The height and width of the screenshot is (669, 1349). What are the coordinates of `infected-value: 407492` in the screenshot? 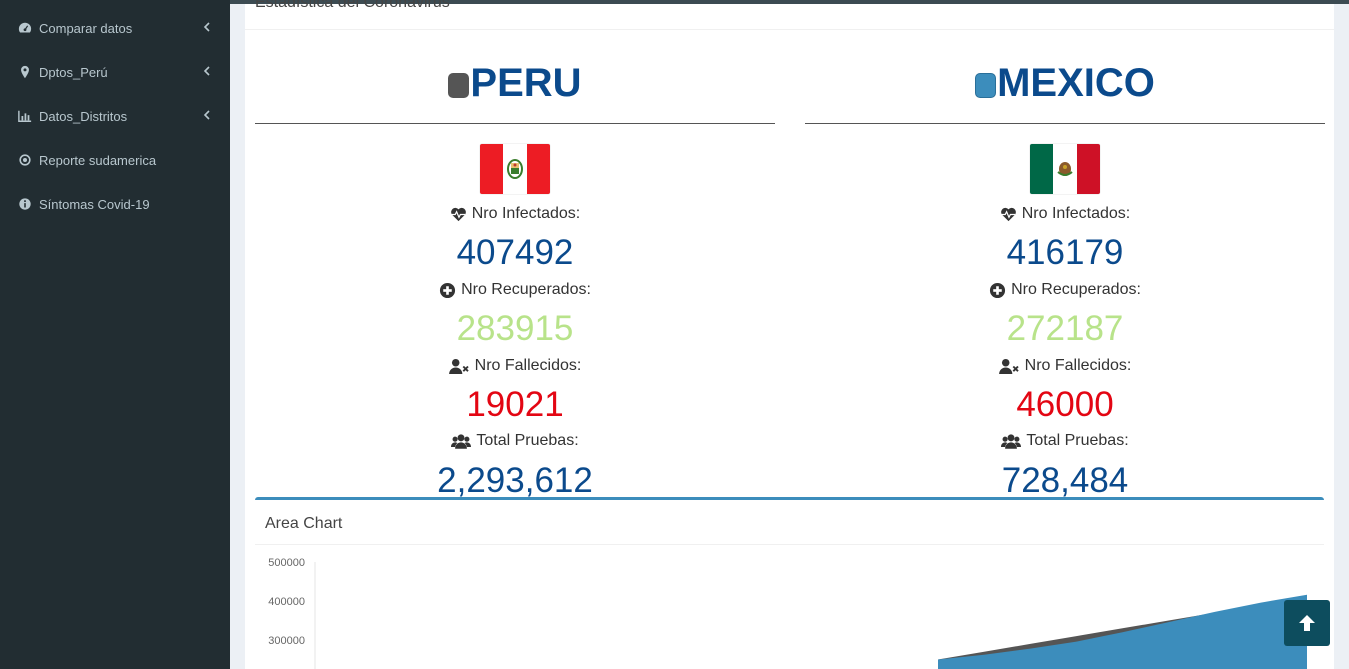 It's located at (515, 252).